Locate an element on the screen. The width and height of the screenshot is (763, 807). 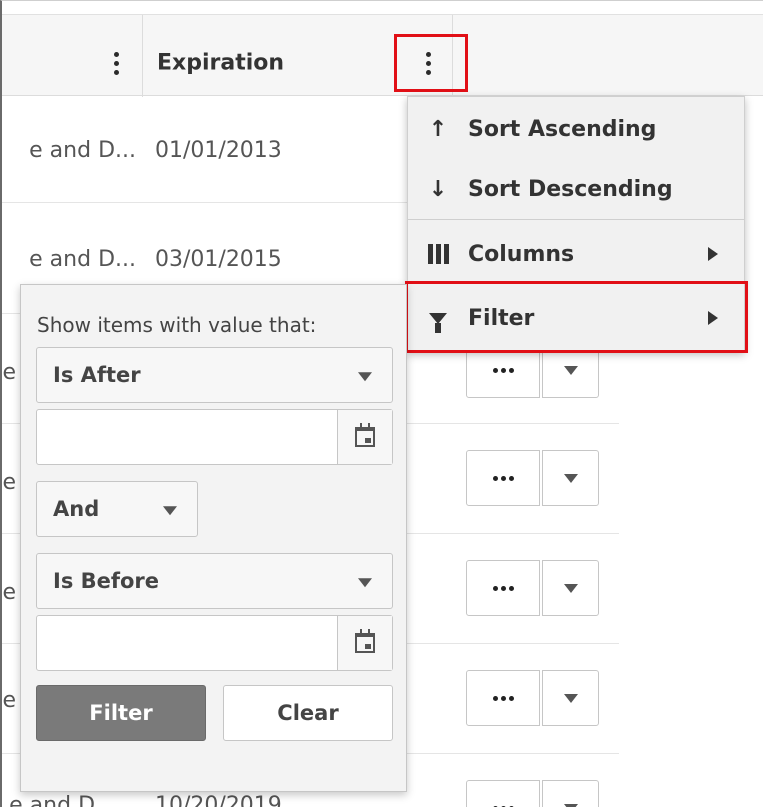
second-operator-select: Is Before is located at coordinates (214, 581).